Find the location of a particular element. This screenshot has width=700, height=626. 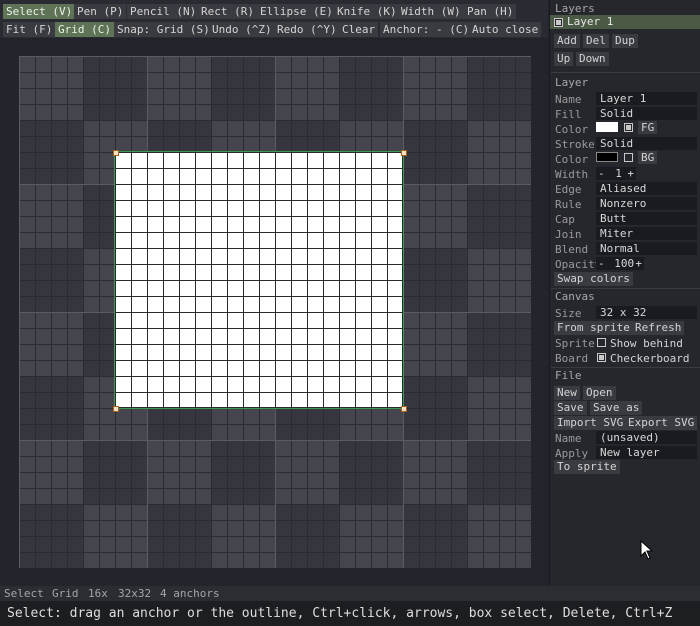

fill-color-label: Color is located at coordinates (572, 129).